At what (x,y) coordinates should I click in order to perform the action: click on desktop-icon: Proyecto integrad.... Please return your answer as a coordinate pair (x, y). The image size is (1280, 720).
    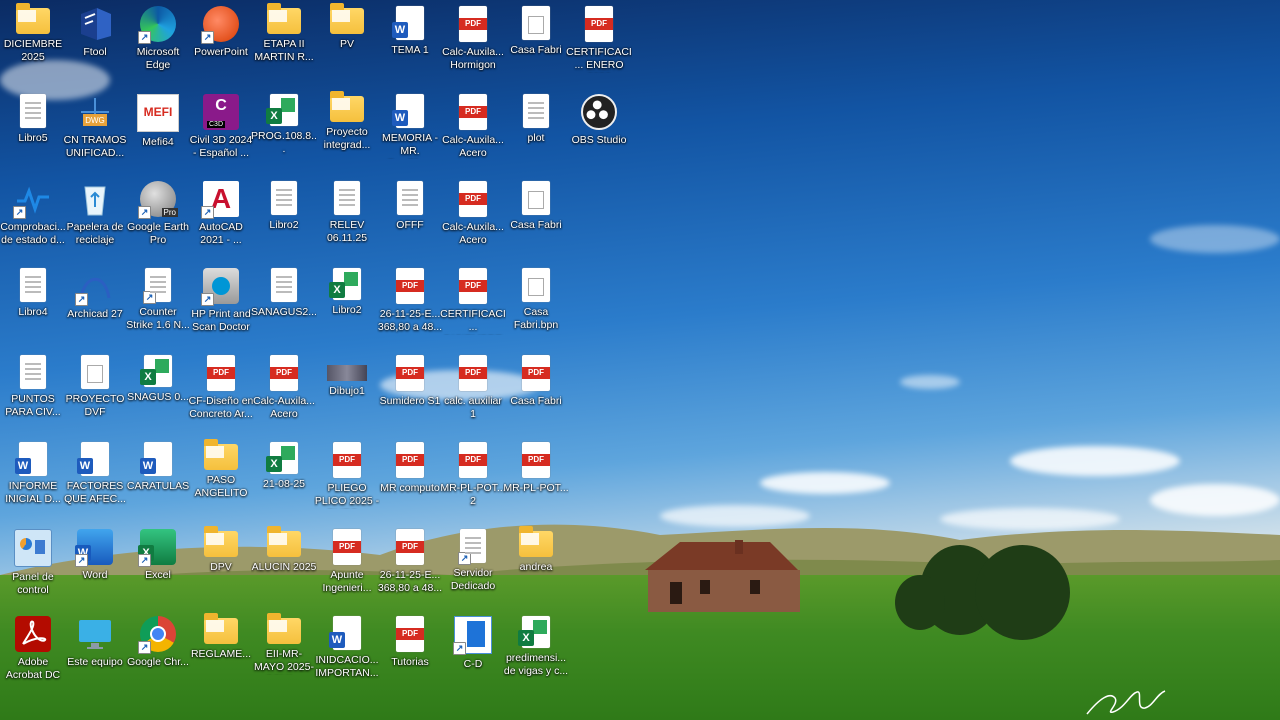
    Looking at the image, I should click on (347, 130).